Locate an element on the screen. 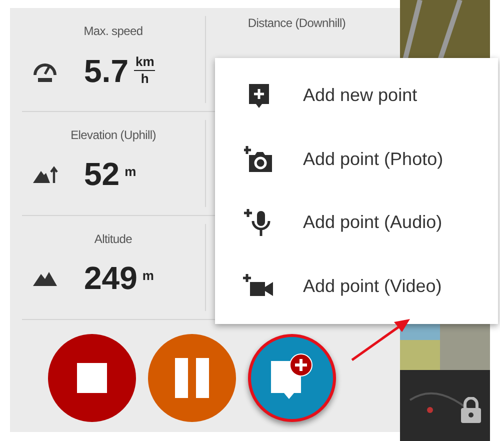 The width and height of the screenshot is (500, 441). add-point-button is located at coordinates (292, 378).